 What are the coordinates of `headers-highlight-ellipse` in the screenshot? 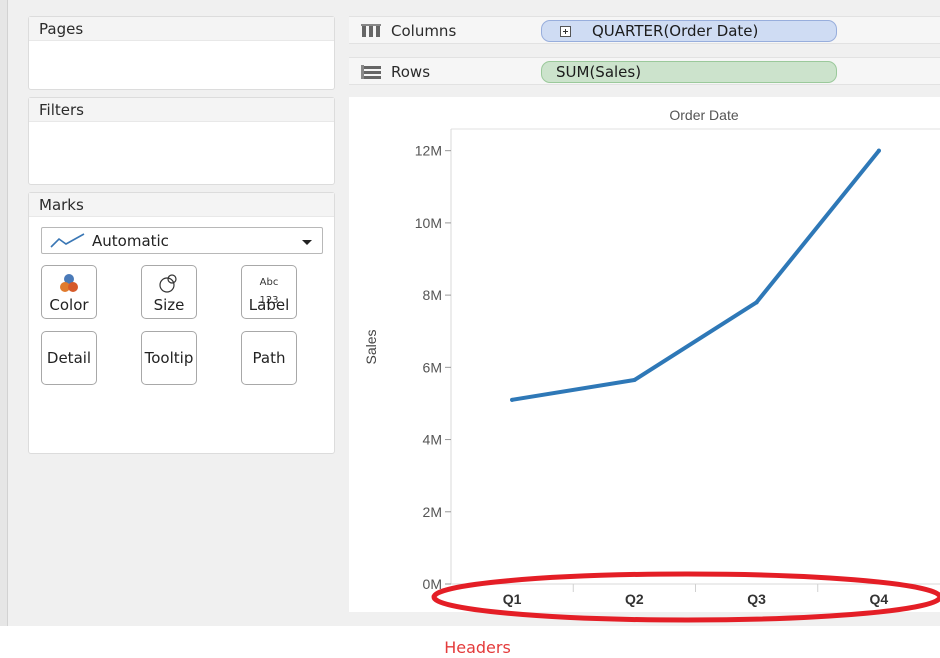 It's located at (685, 597).